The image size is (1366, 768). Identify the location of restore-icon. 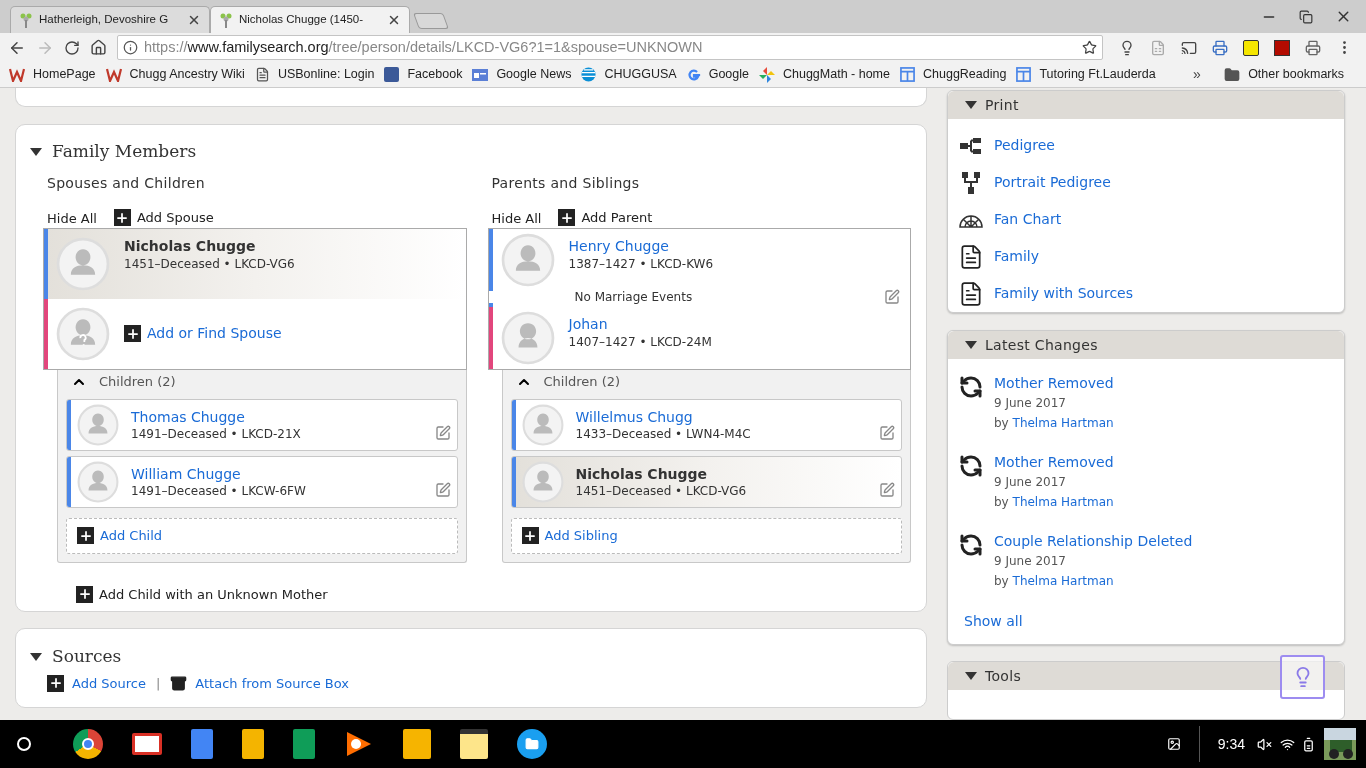
(1306, 16).